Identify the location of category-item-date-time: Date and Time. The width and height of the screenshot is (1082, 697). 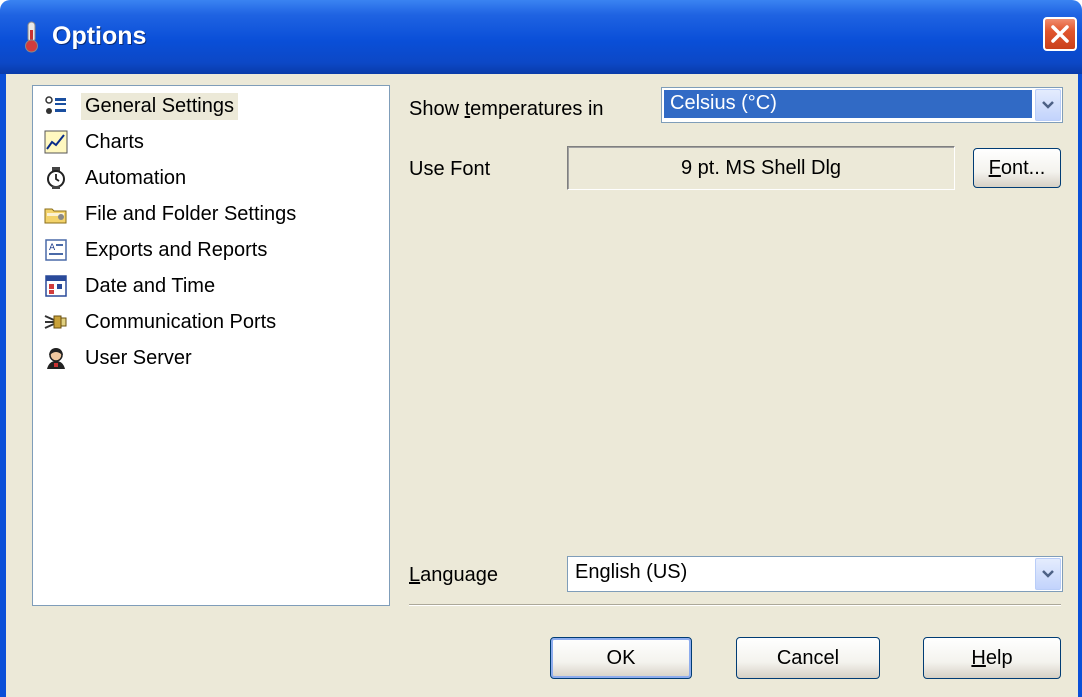
(131, 286).